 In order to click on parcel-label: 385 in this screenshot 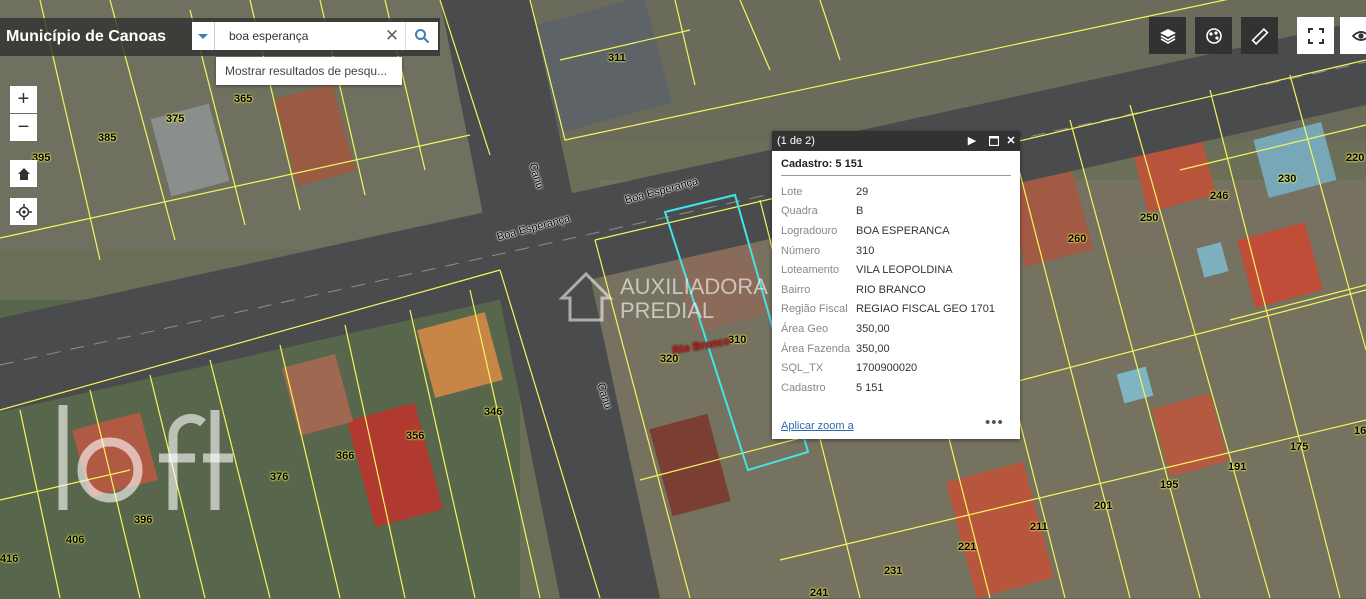, I will do `click(107, 138)`.